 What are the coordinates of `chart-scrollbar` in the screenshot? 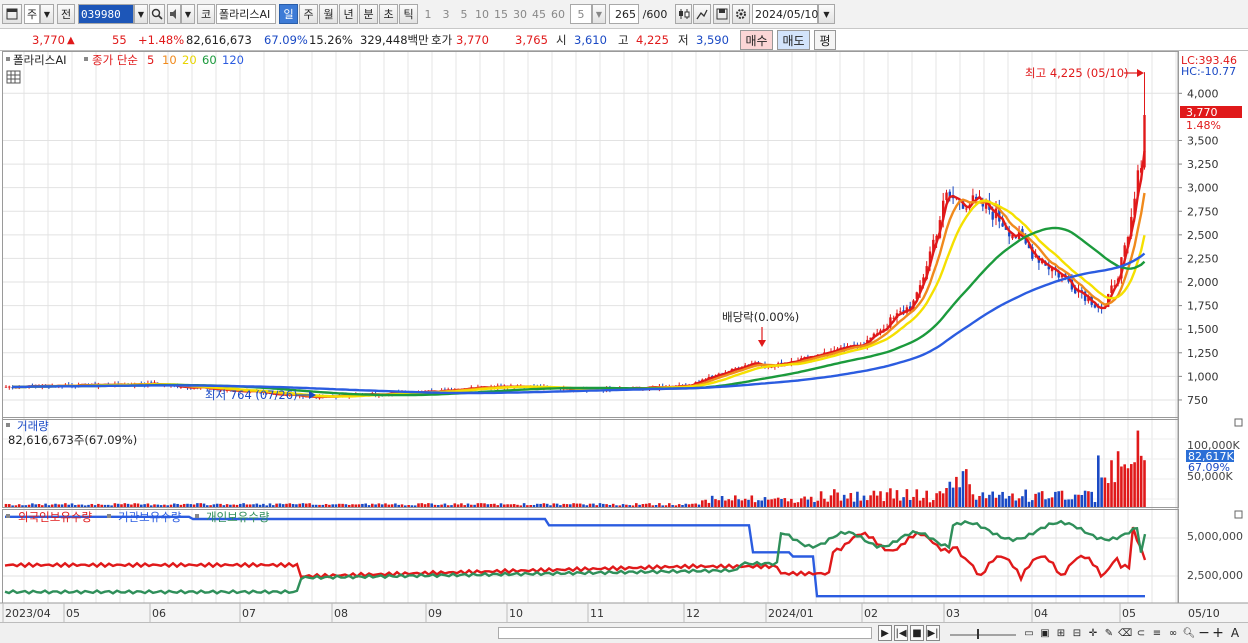 It's located at (685, 633).